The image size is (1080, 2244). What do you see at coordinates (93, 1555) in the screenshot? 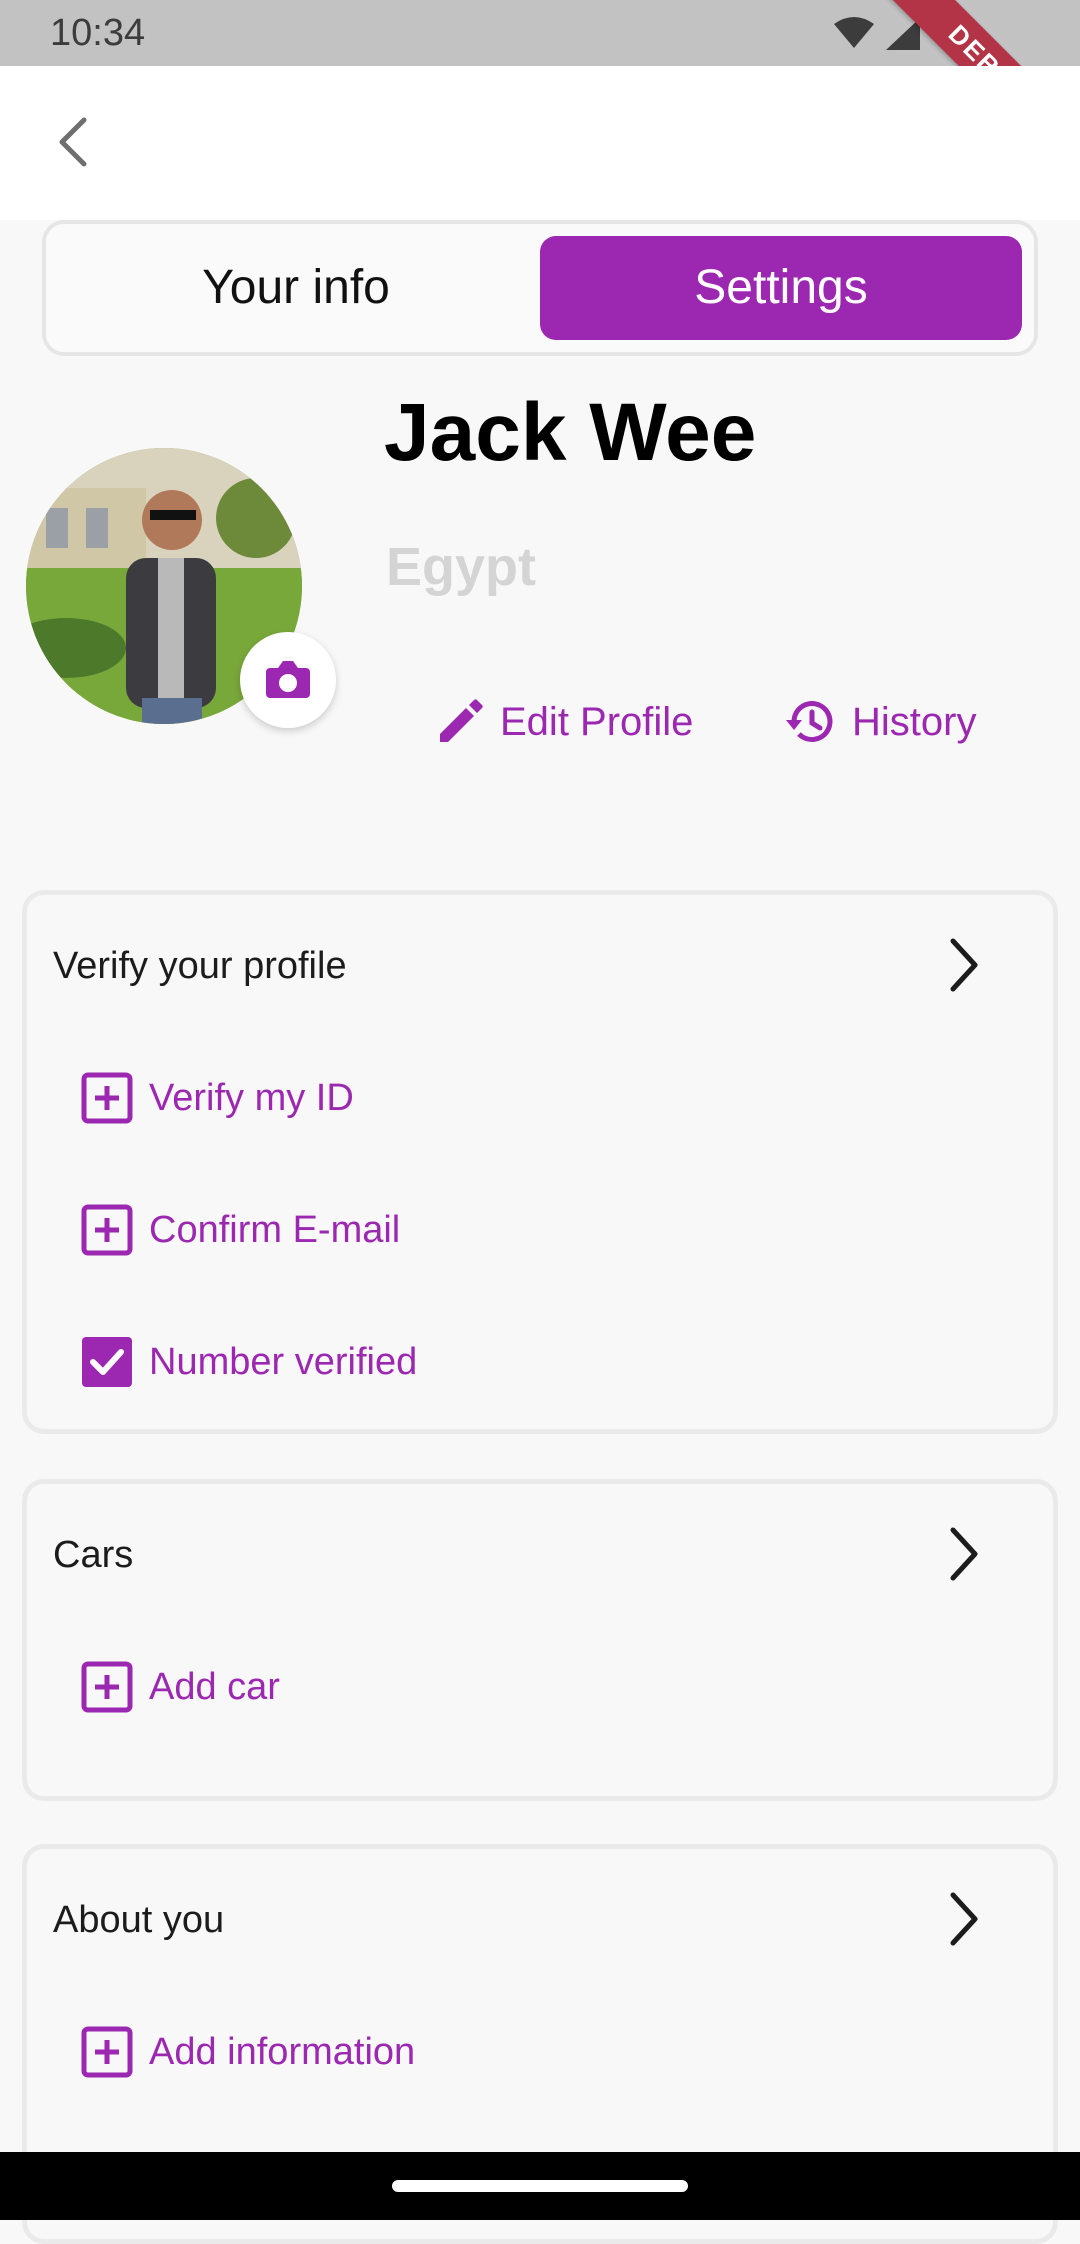
I see `cars-title: Cars` at bounding box center [93, 1555].